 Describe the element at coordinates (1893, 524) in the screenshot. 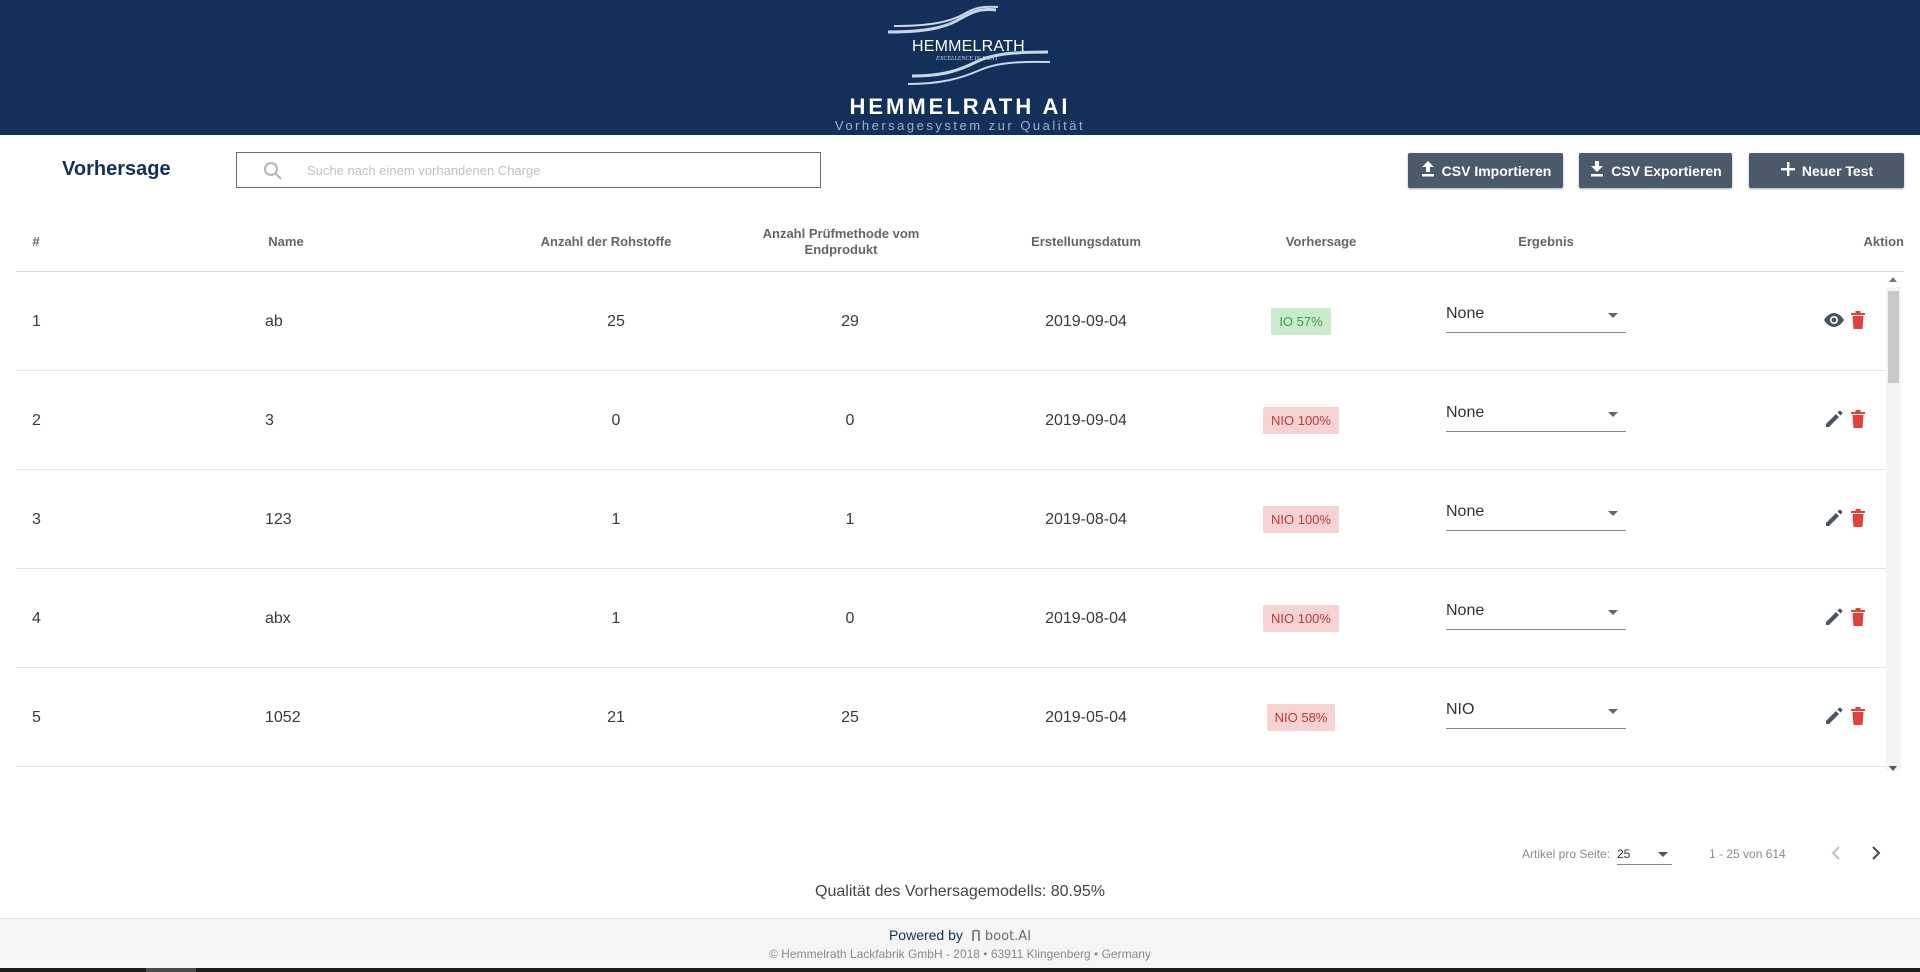

I see `table-scrollbar` at that location.